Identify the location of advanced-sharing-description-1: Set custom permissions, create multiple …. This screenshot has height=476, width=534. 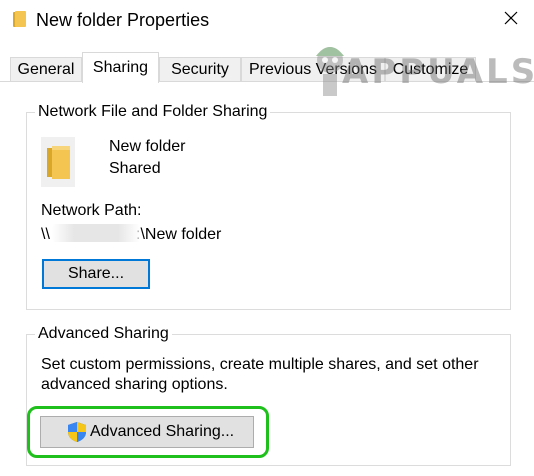
(260, 364).